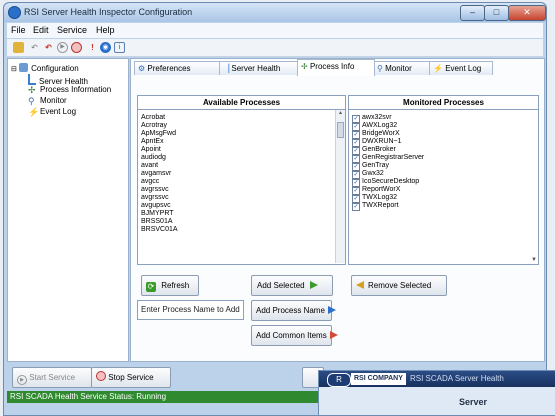 The height and width of the screenshot is (416, 555). I want to click on refresh-label: Refresh, so click(175, 285).